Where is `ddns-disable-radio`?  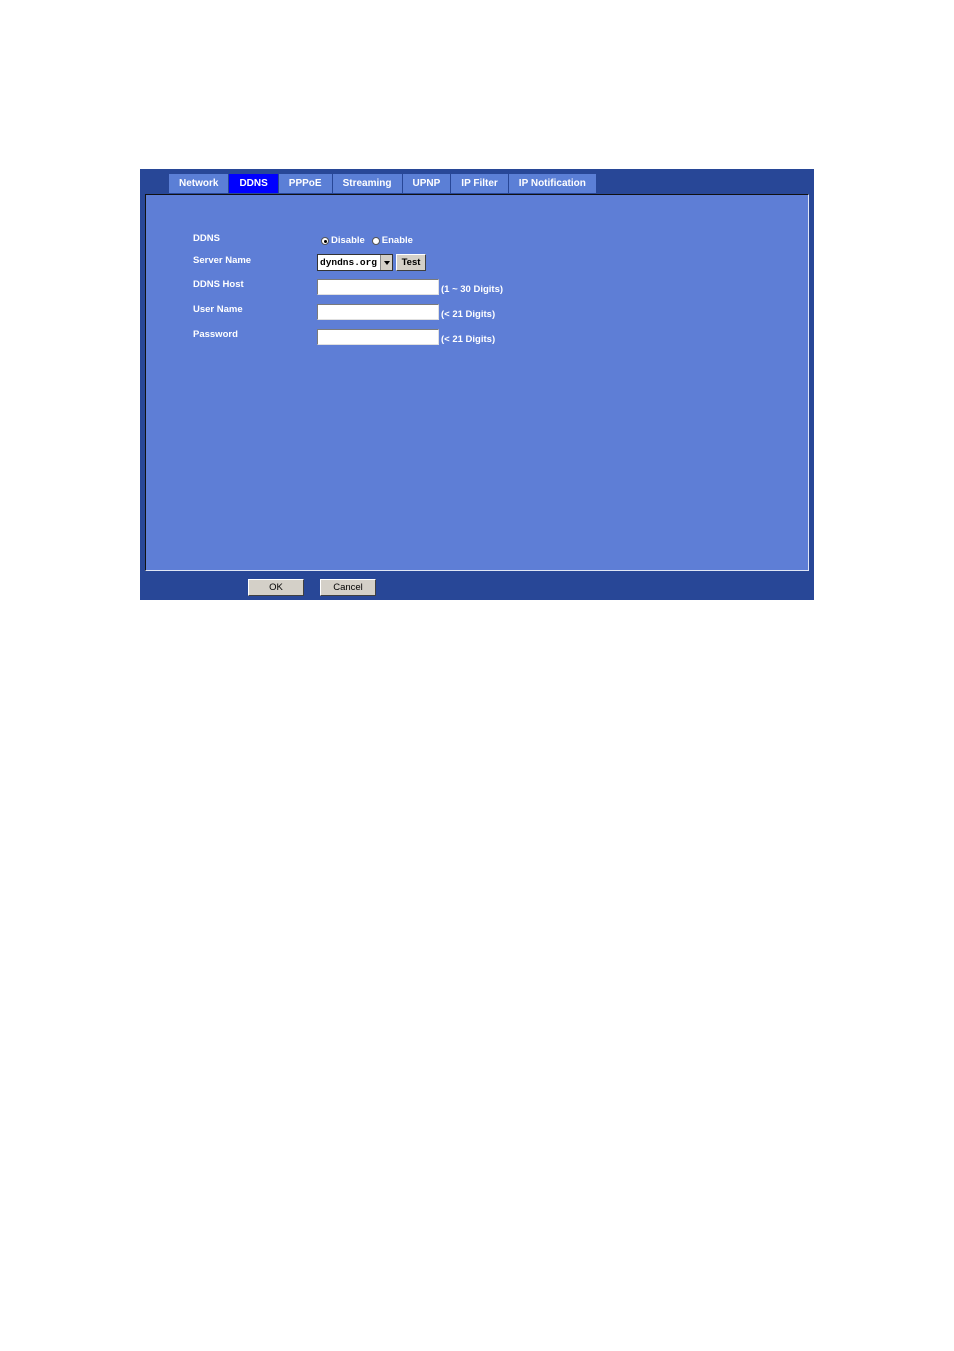 ddns-disable-radio is located at coordinates (325, 240).